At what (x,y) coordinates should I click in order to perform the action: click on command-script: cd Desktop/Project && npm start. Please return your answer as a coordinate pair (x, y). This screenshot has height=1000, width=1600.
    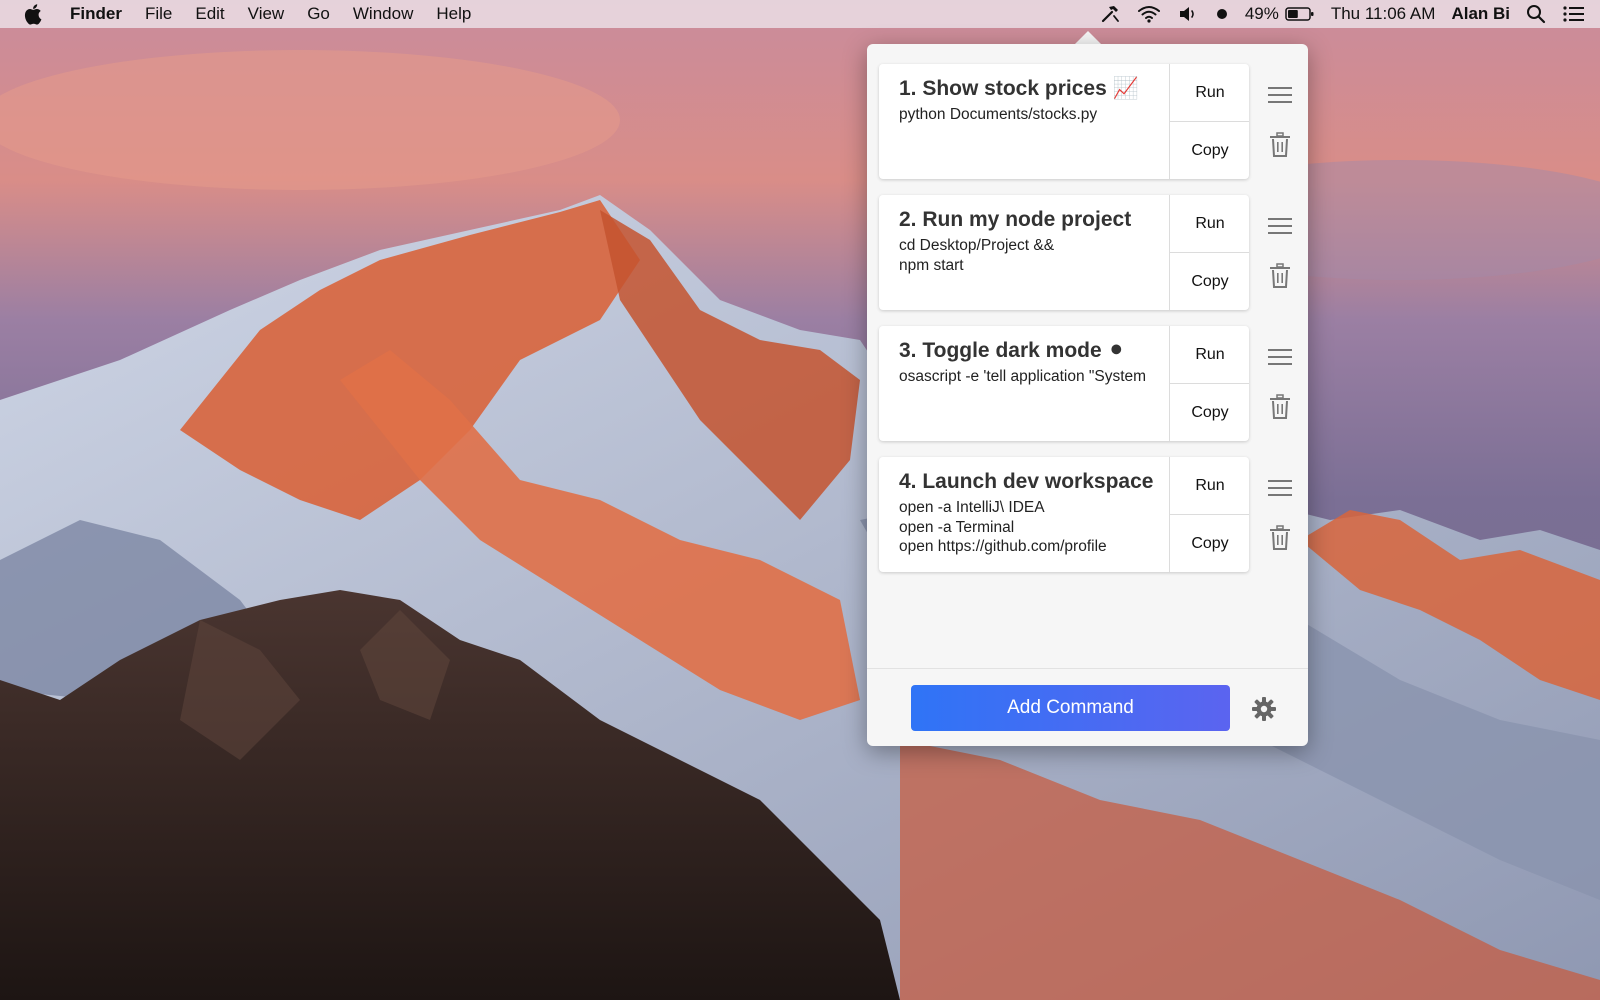
    Looking at the image, I should click on (977, 255).